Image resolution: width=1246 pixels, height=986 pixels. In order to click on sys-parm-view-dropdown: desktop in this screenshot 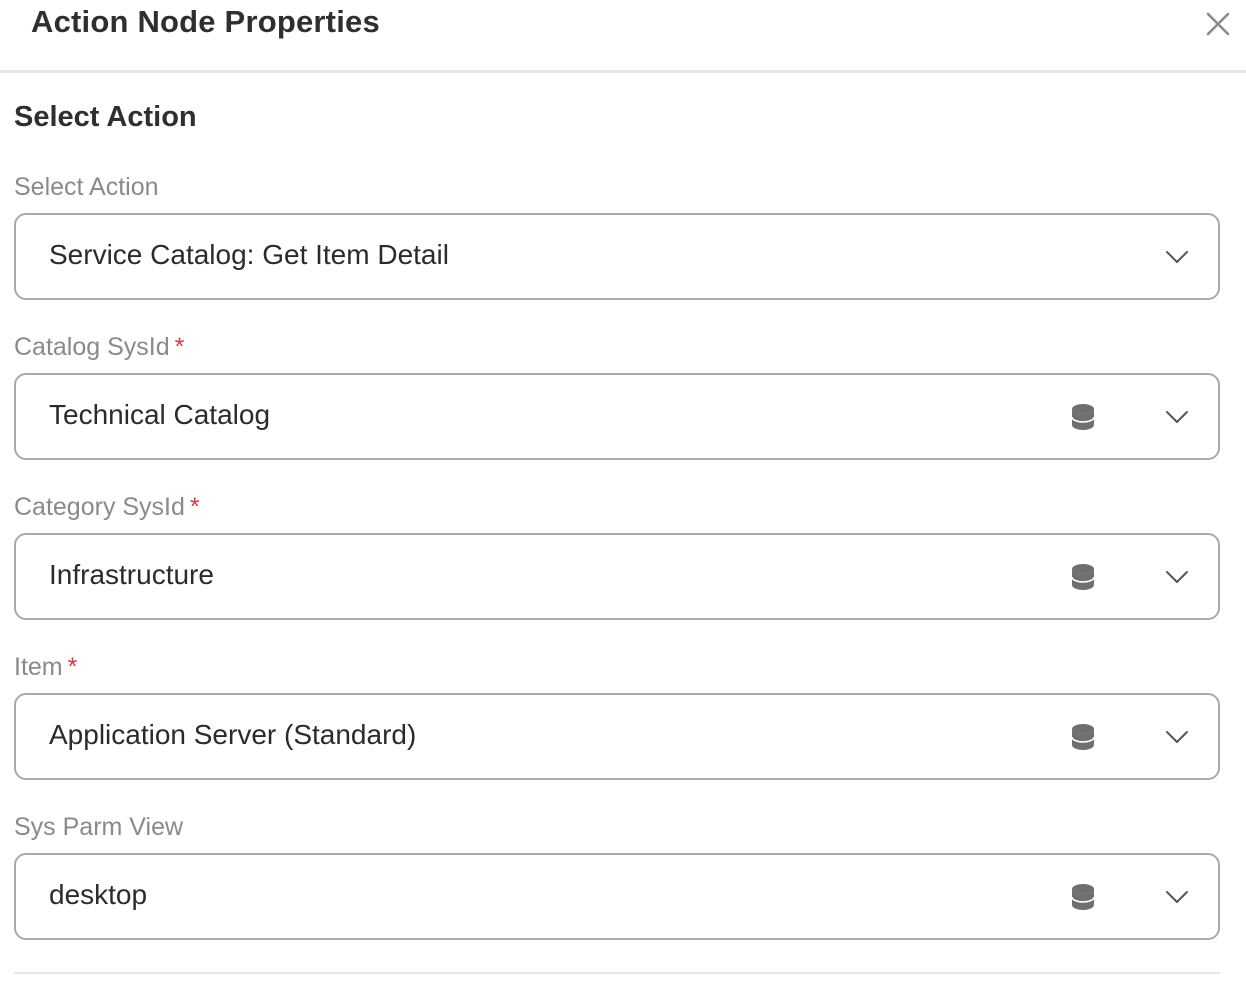, I will do `click(617, 896)`.